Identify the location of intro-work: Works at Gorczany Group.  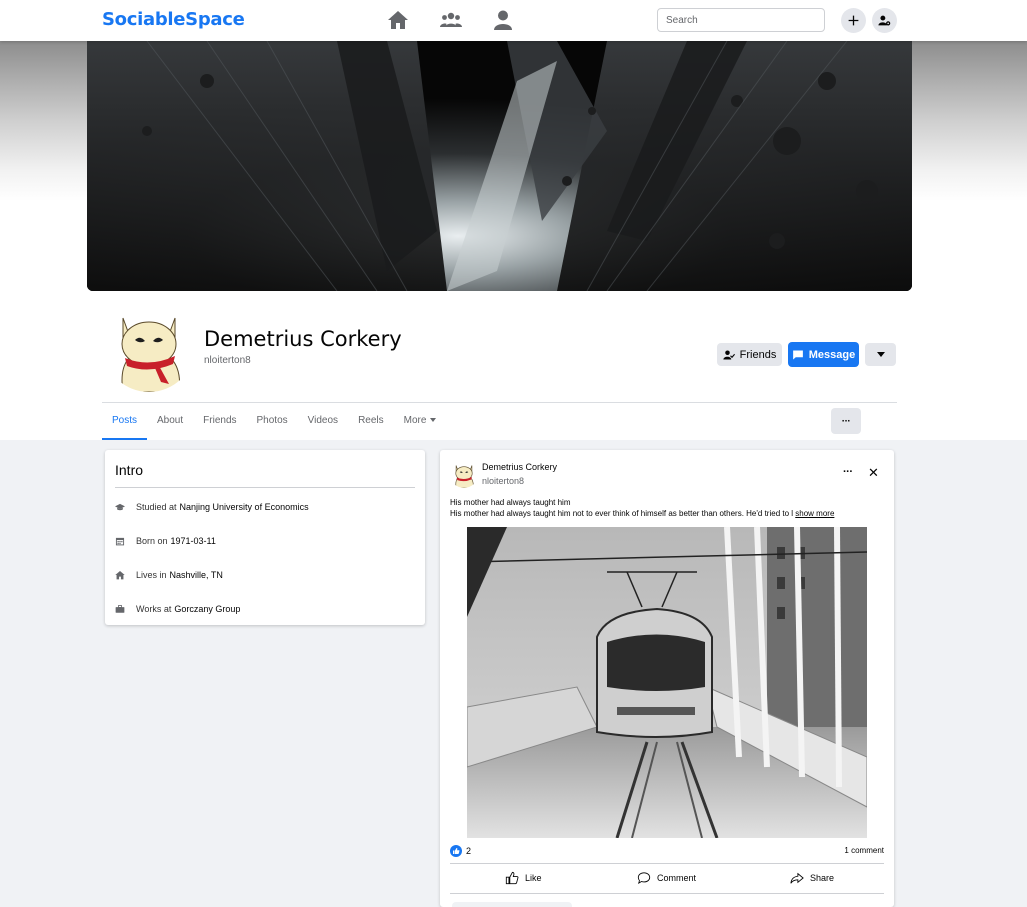
(177, 609).